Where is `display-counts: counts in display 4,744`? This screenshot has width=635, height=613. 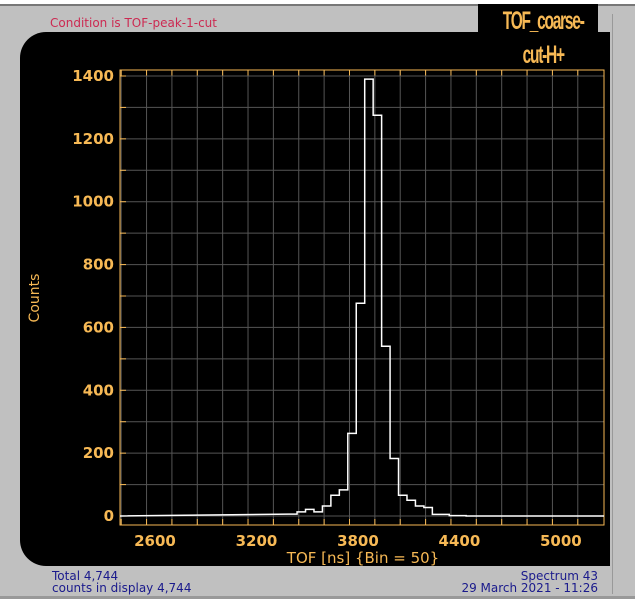 display-counts: counts in display 4,744 is located at coordinates (122, 588).